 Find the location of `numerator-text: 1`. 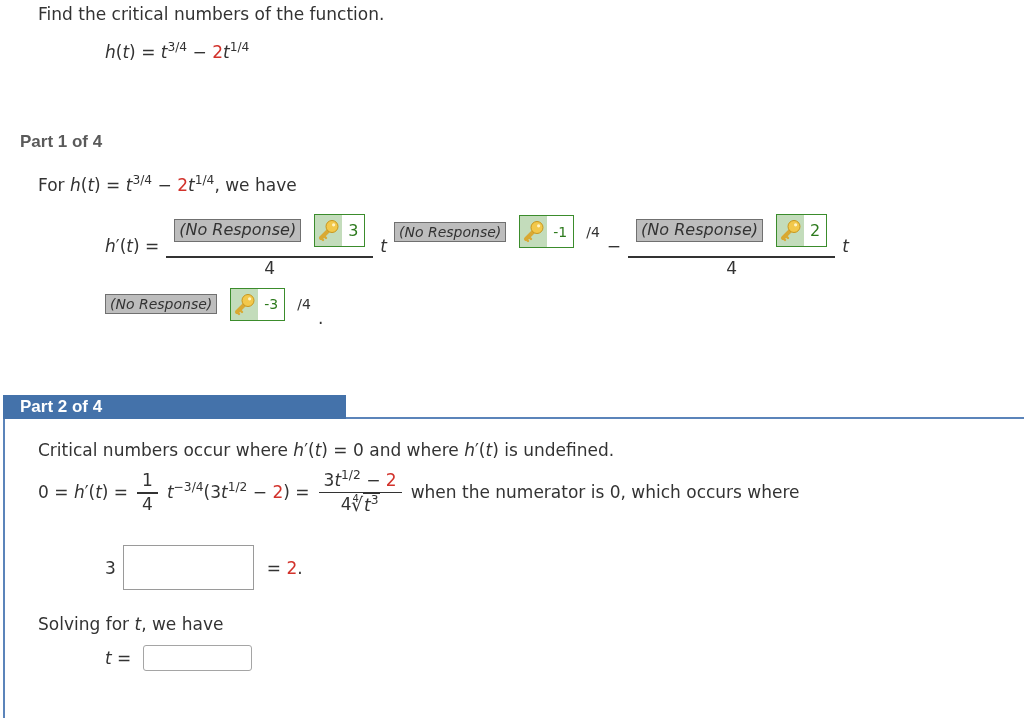

numerator-text: 1 is located at coordinates (147, 480).